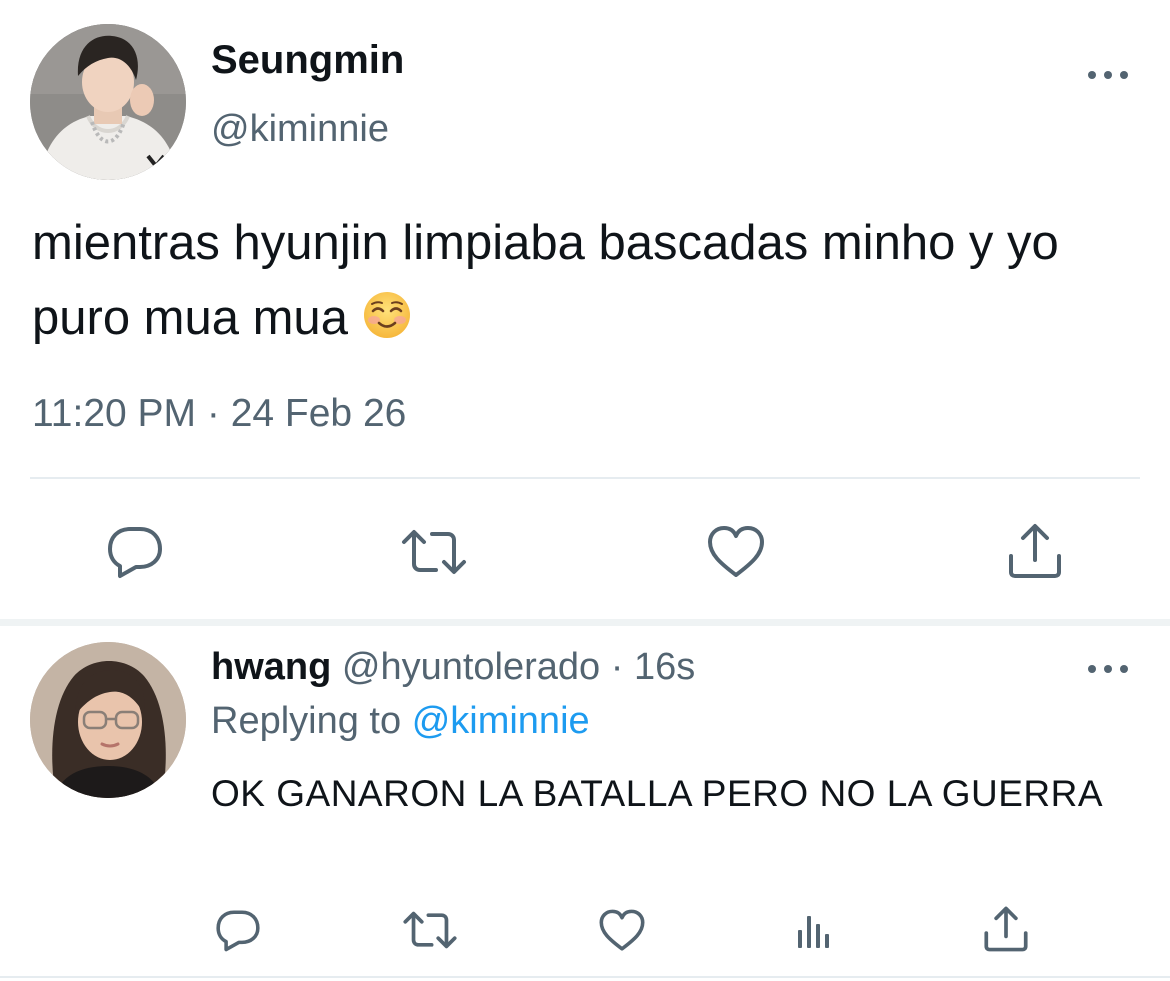 This screenshot has width=1170, height=981. What do you see at coordinates (501, 721) in the screenshot?
I see `mention-link: @kiminnie` at bounding box center [501, 721].